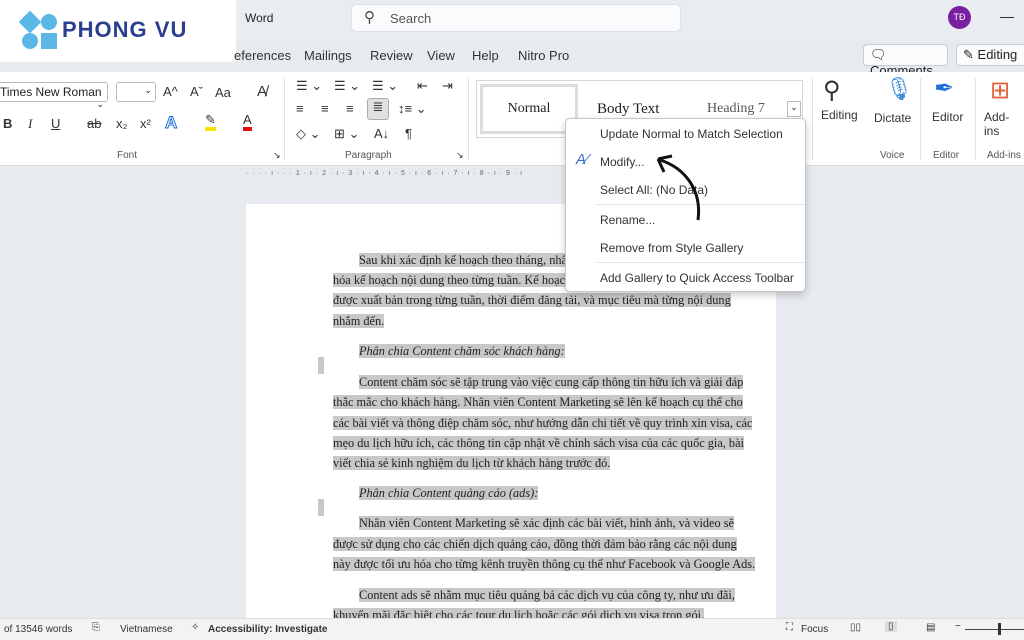  I want to click on addins-button: Add-ins, so click(1004, 124).